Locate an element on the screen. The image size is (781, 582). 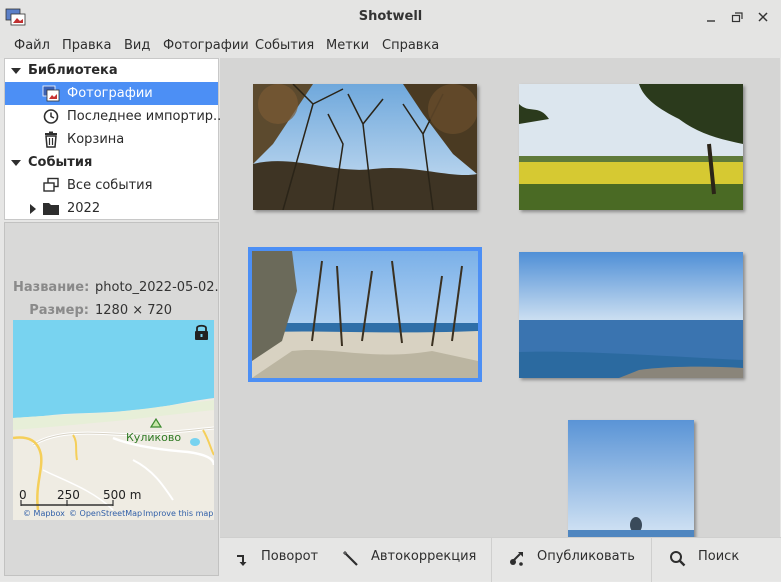
folder-icon is located at coordinates (51, 209).